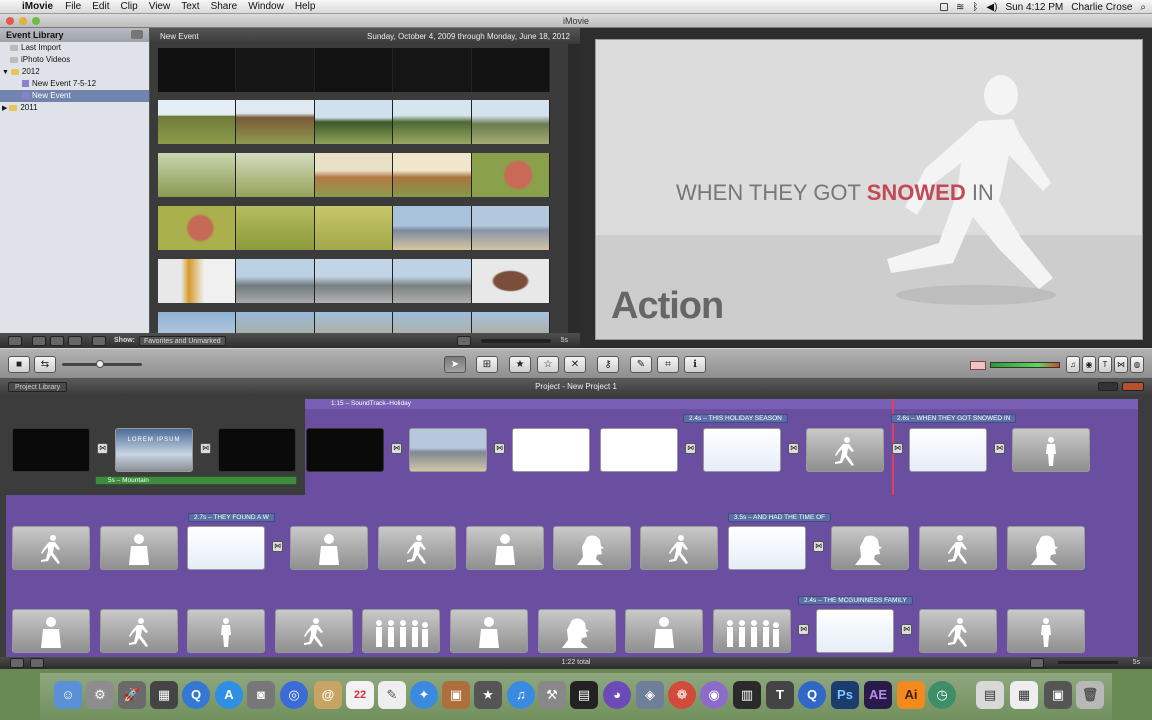  I want to click on activity-monitor-icon: ▦, so click(164, 695).